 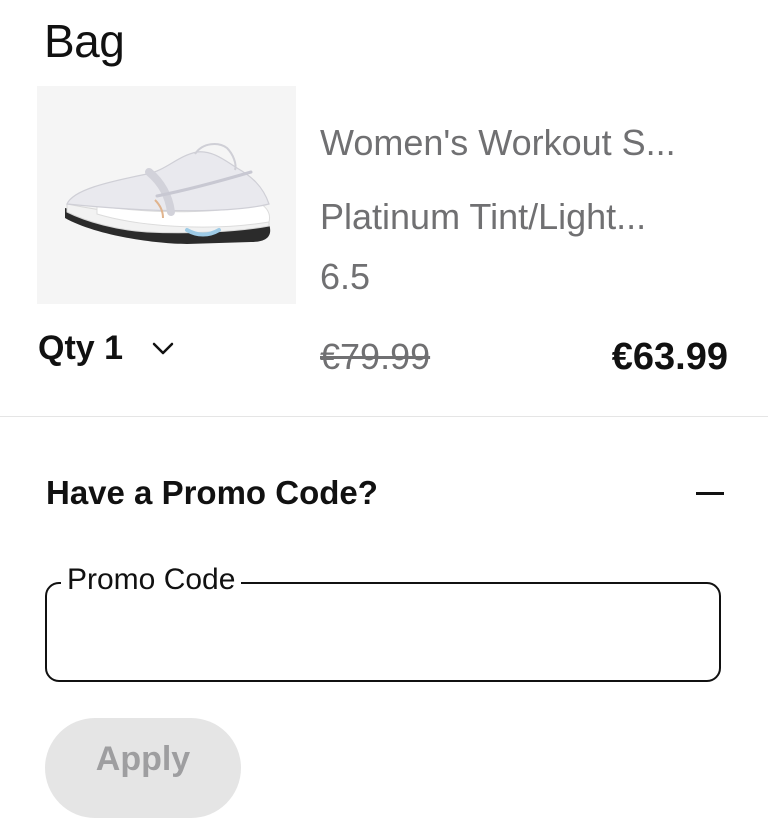 I want to click on original-price: €79.99, so click(x=375, y=356).